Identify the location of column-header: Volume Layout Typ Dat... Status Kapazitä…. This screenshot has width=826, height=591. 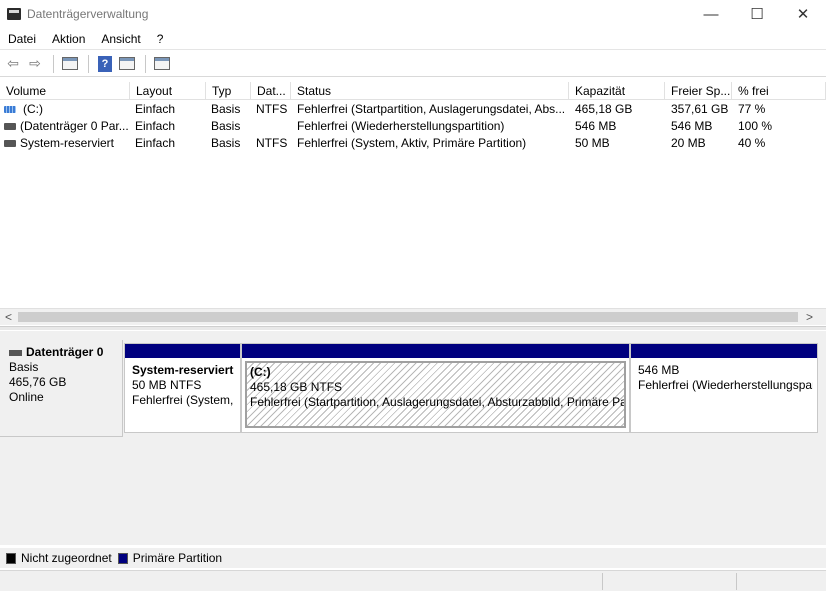
(413, 91).